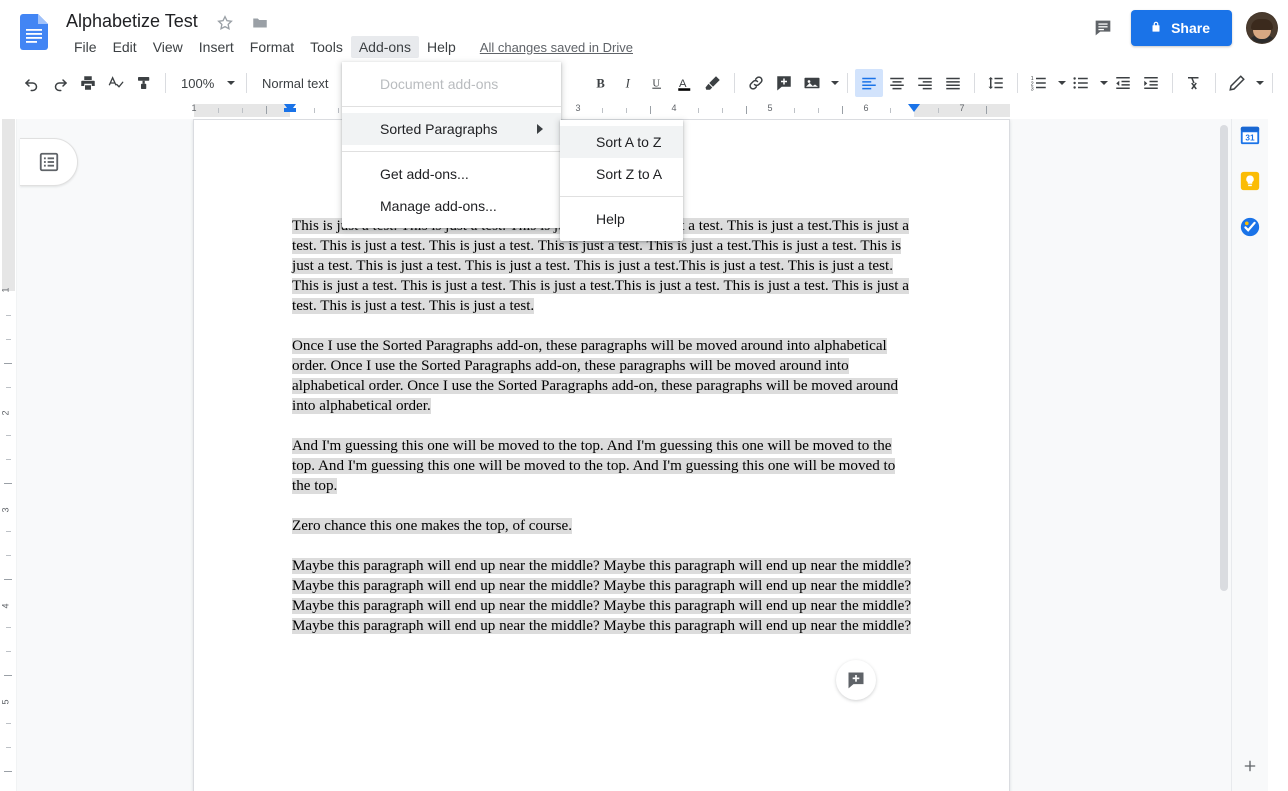 The width and height of the screenshot is (1288, 791). What do you see at coordinates (441, 47) in the screenshot?
I see `menu-help: Help` at bounding box center [441, 47].